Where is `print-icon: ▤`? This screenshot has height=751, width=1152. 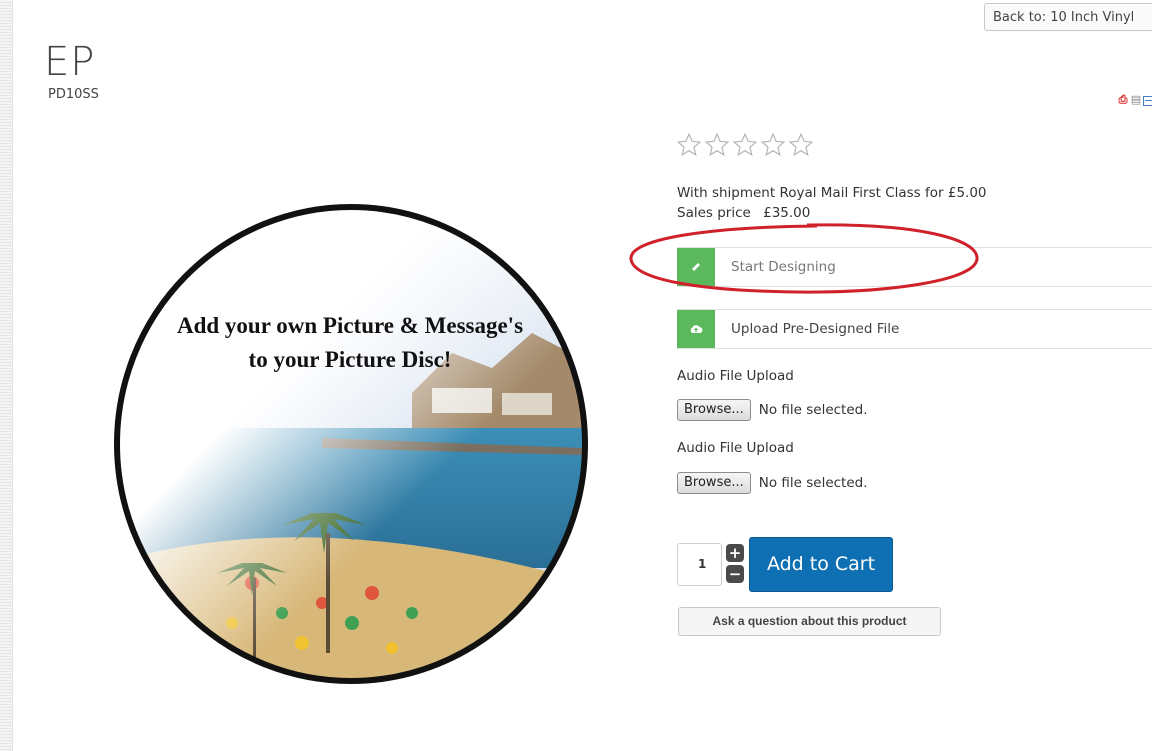 print-icon: ▤ is located at coordinates (1136, 100).